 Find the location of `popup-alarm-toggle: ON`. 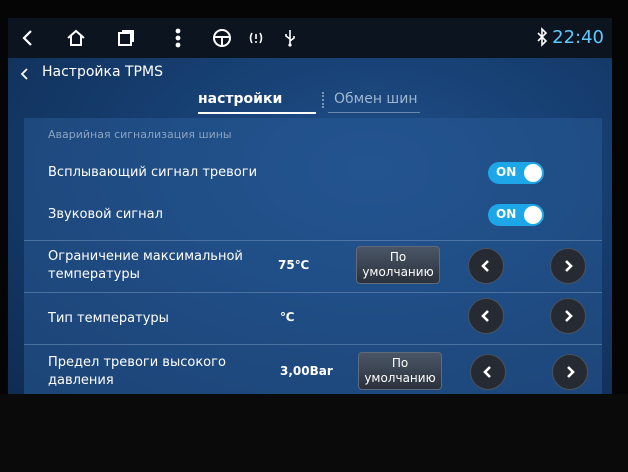

popup-alarm-toggle: ON is located at coordinates (516, 173).